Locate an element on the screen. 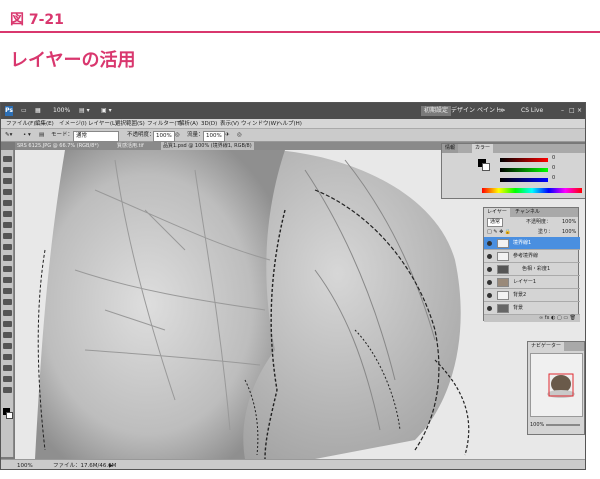  red-slider is located at coordinates (524, 160).